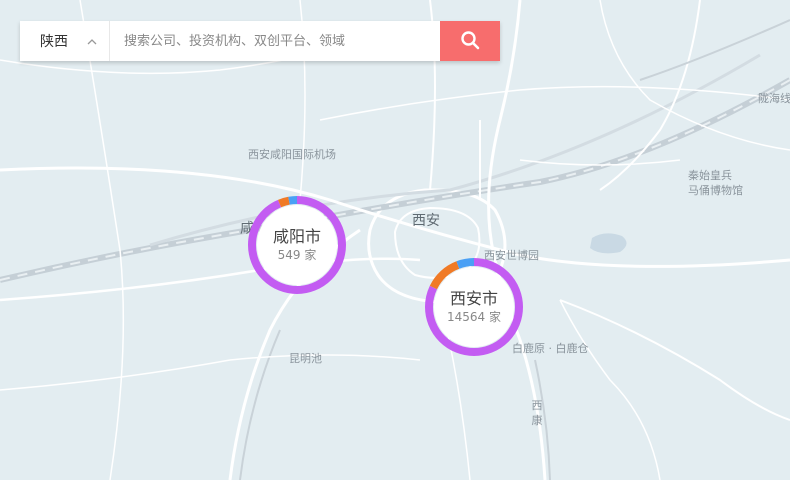 This screenshot has width=790, height=480. Describe the element at coordinates (275, 41) in the screenshot. I see `search-input` at that location.